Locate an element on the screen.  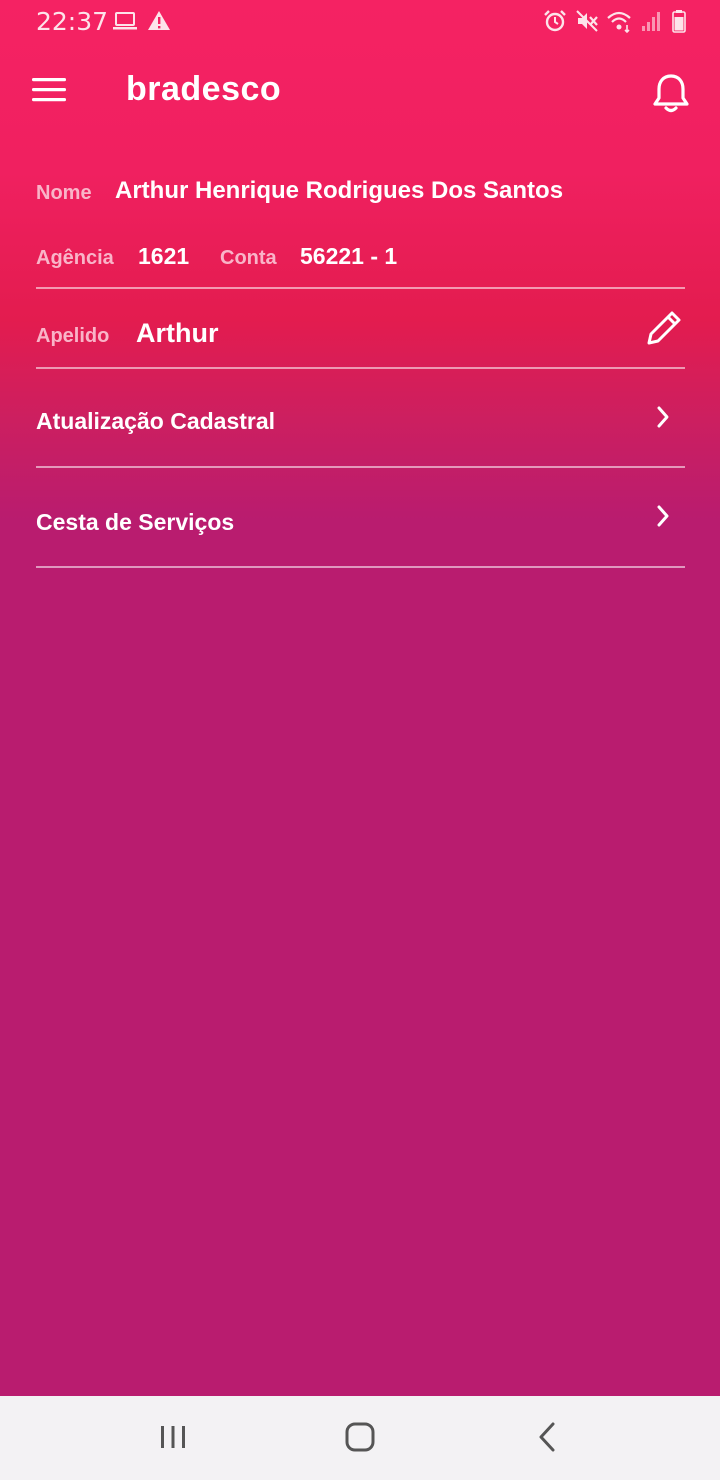
menu-item-label: Atualização Cadastral is located at coordinates (156, 421).